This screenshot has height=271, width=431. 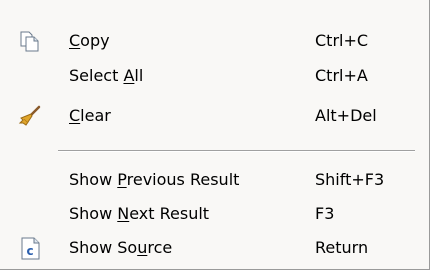 What do you see at coordinates (214, 116) in the screenshot?
I see `menu-item-clear: Clear Alt+Del` at bounding box center [214, 116].